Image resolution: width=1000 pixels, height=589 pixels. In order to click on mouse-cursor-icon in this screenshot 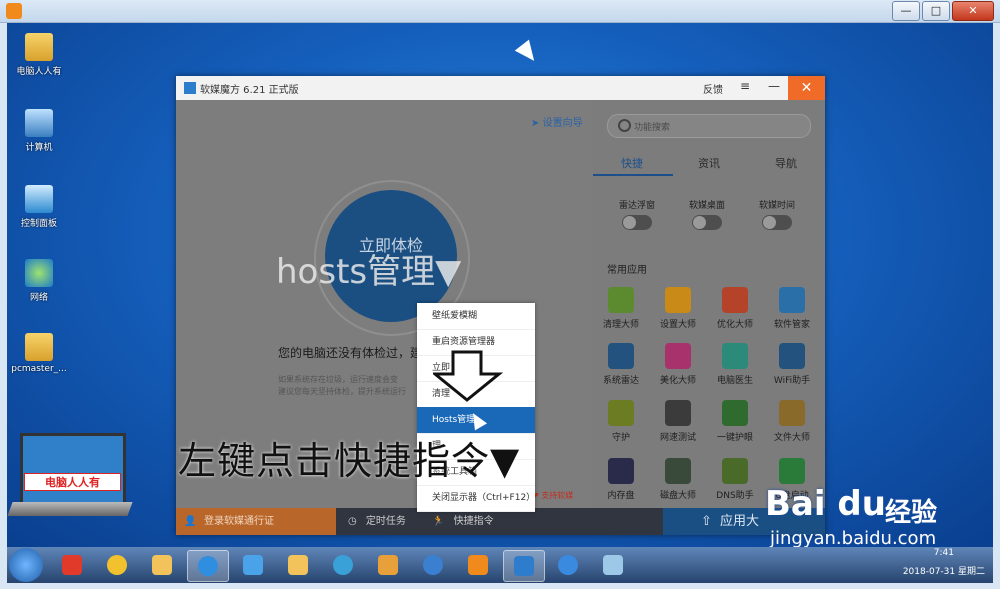, I will do `click(528, 53)`.